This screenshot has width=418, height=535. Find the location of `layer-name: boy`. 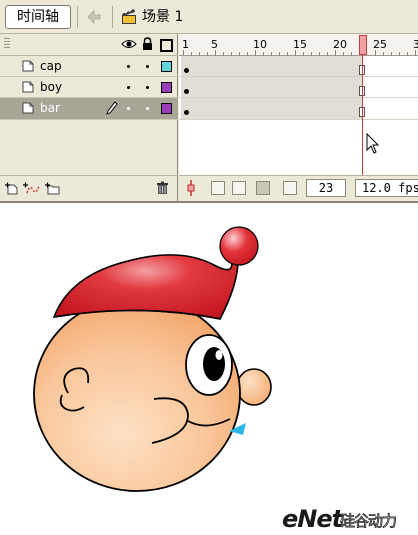

layer-name: boy is located at coordinates (51, 87).